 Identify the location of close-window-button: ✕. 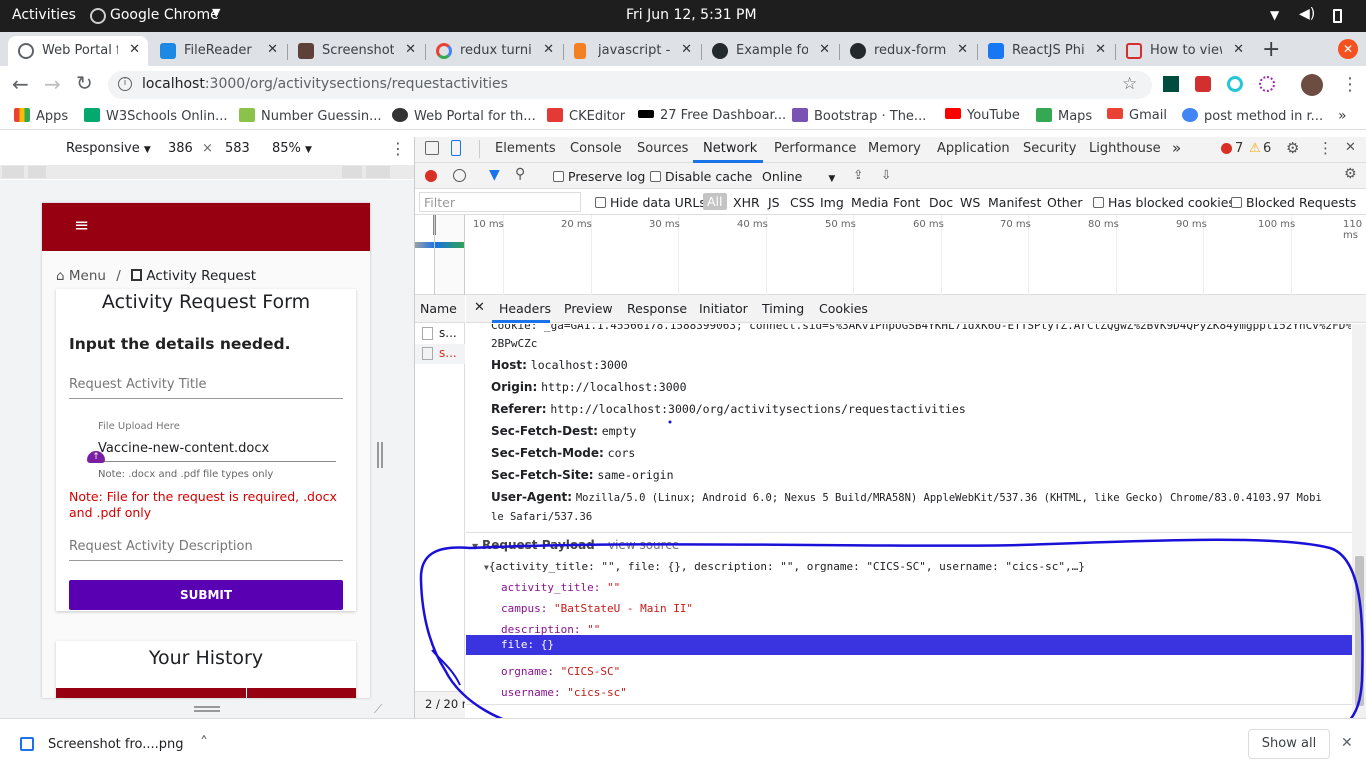
(1348, 49).